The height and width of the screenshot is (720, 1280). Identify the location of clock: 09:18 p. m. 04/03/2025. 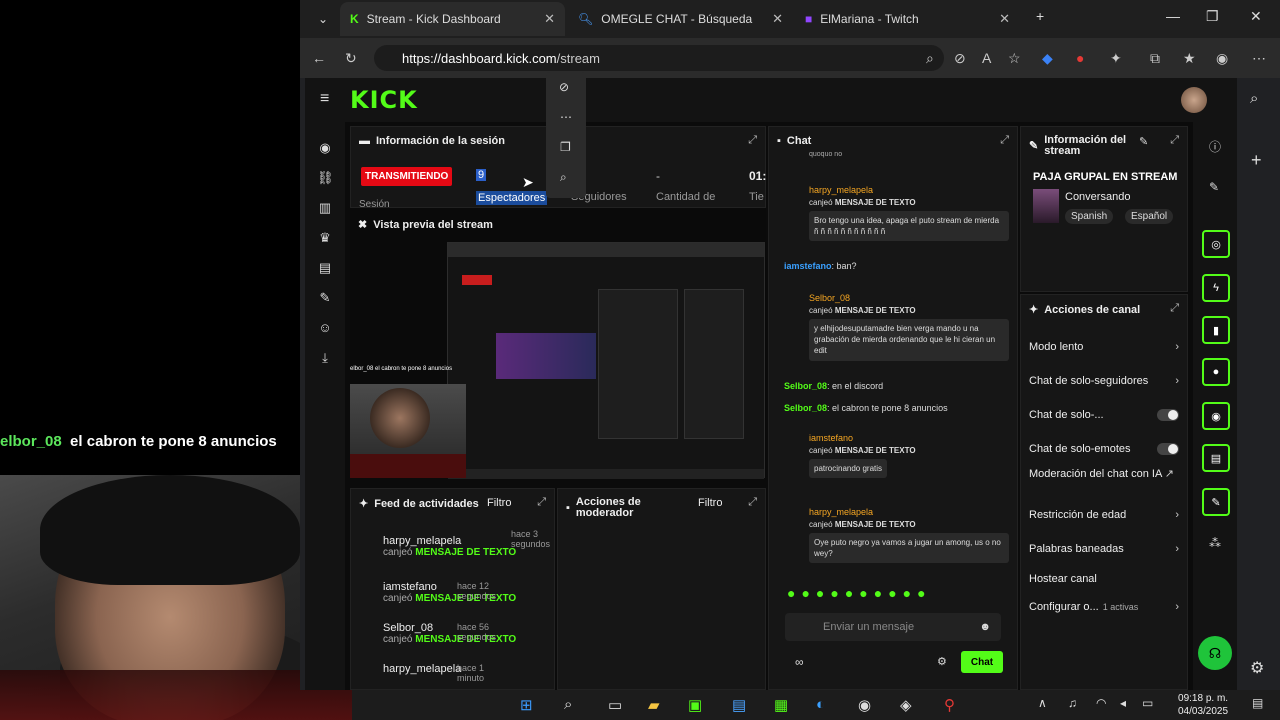
(1203, 705).